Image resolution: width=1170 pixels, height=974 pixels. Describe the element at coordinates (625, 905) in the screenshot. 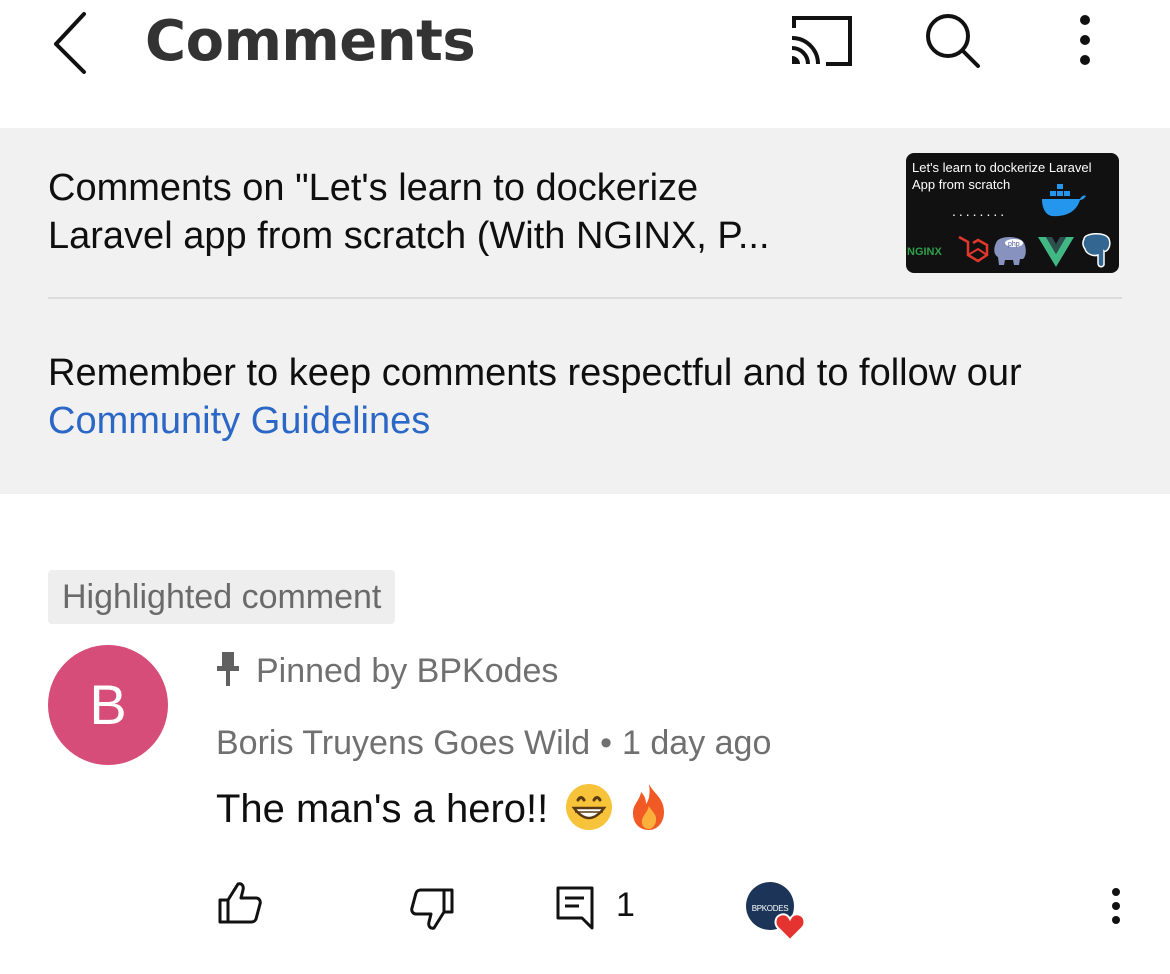

I see `reply-count: 1` at that location.